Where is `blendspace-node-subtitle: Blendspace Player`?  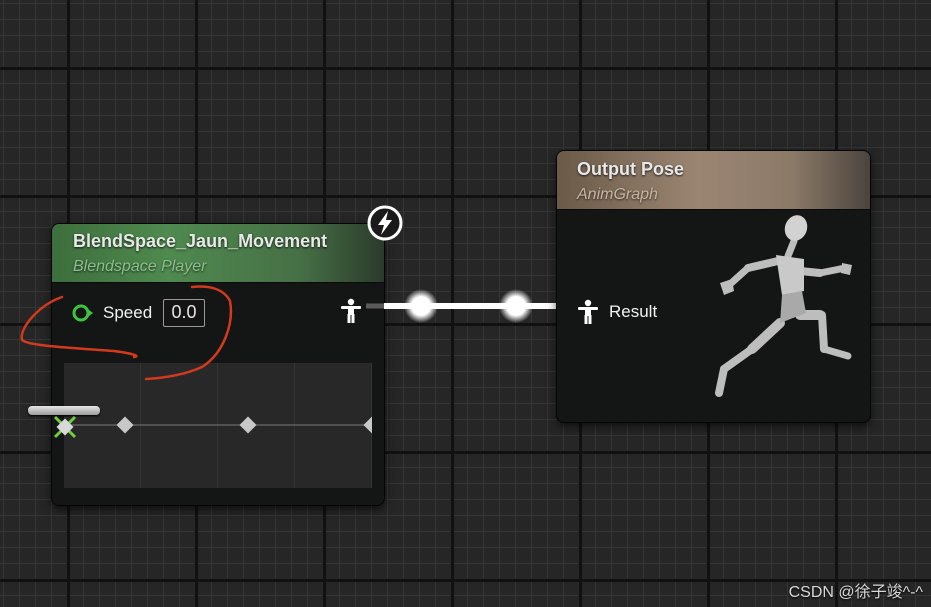 blendspace-node-subtitle: Blendspace Player is located at coordinates (140, 266).